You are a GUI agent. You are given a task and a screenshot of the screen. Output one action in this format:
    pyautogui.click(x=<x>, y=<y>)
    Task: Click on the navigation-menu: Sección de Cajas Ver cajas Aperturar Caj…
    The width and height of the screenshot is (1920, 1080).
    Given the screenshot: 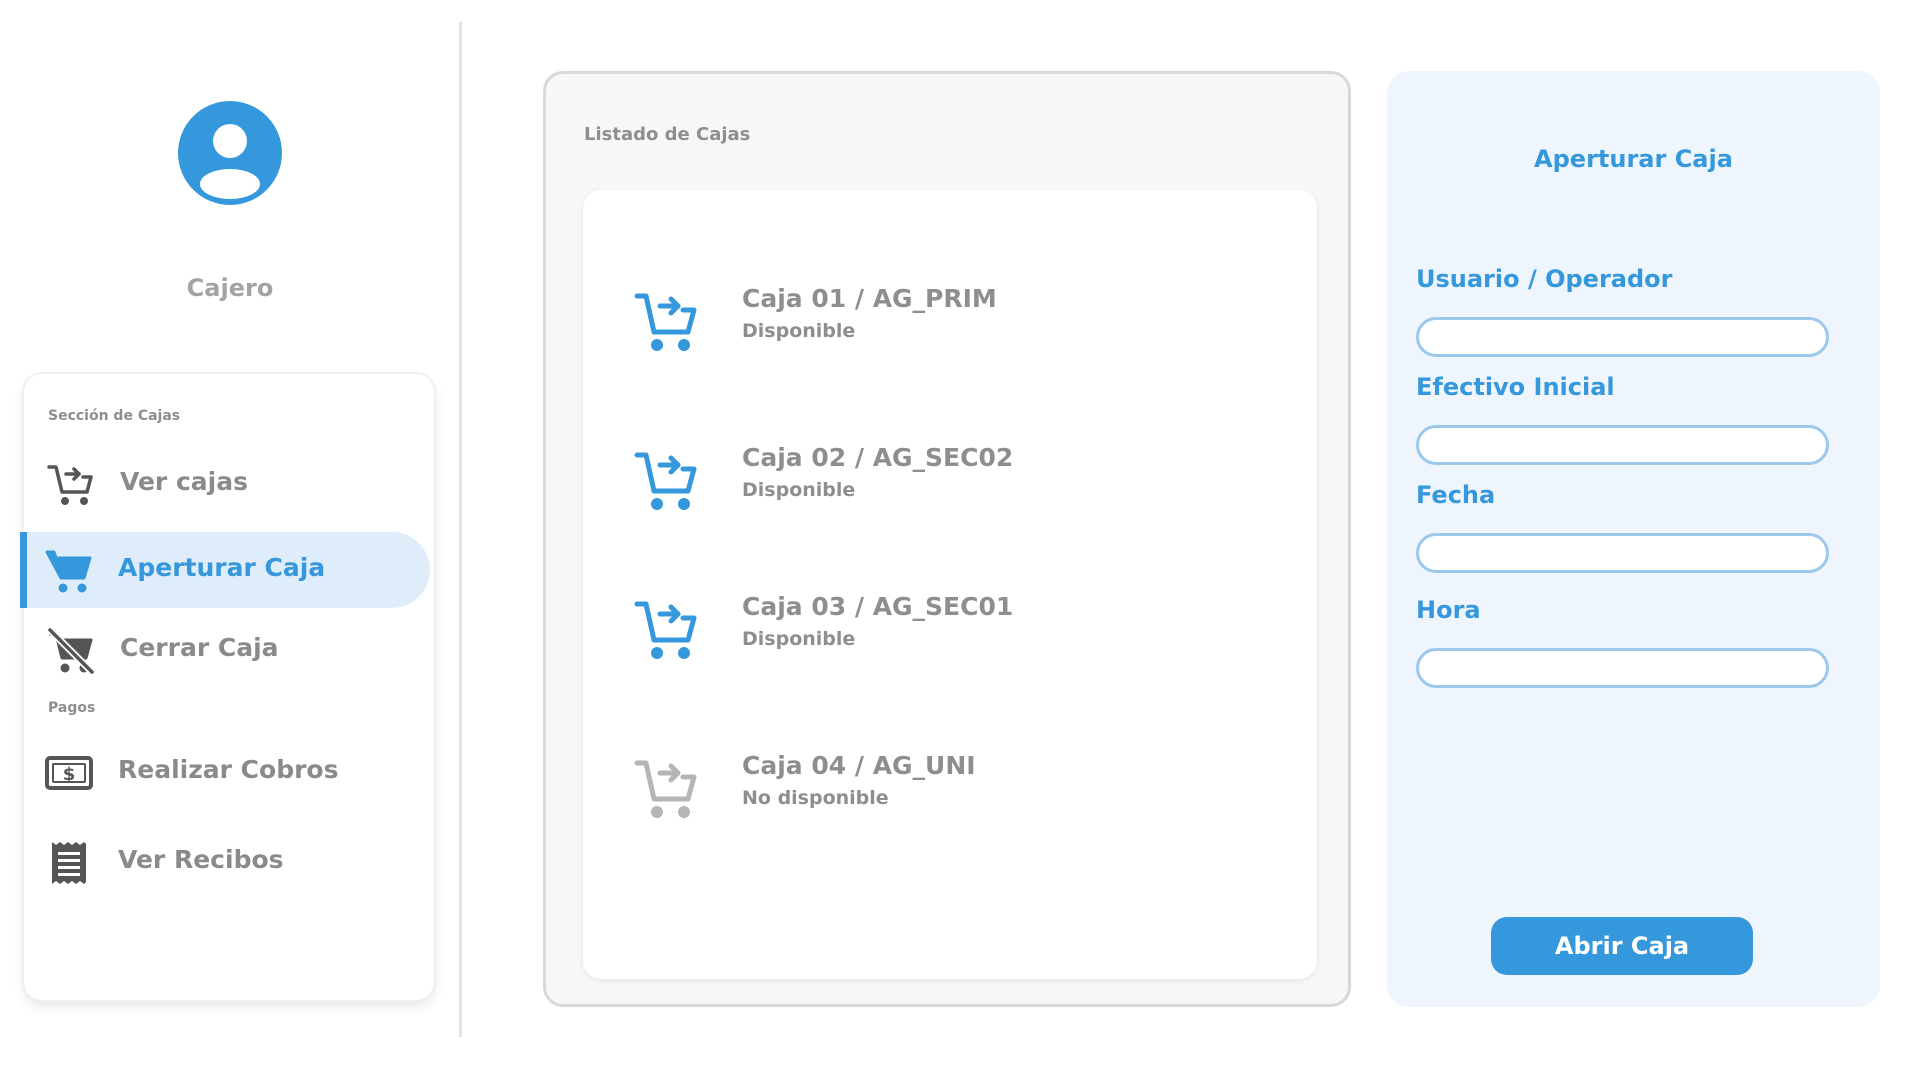 What is the action you would take?
    pyautogui.click(x=227, y=687)
    